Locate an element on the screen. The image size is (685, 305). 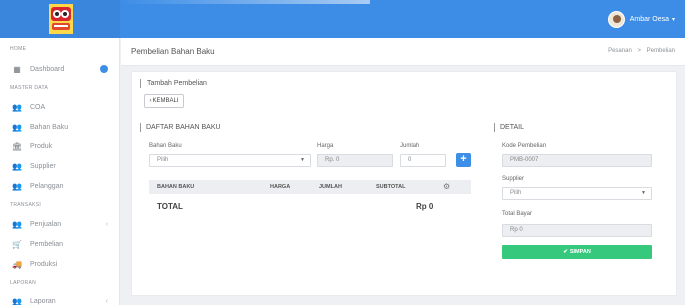
sidebar-section-home: HOME is located at coordinates (18, 49).